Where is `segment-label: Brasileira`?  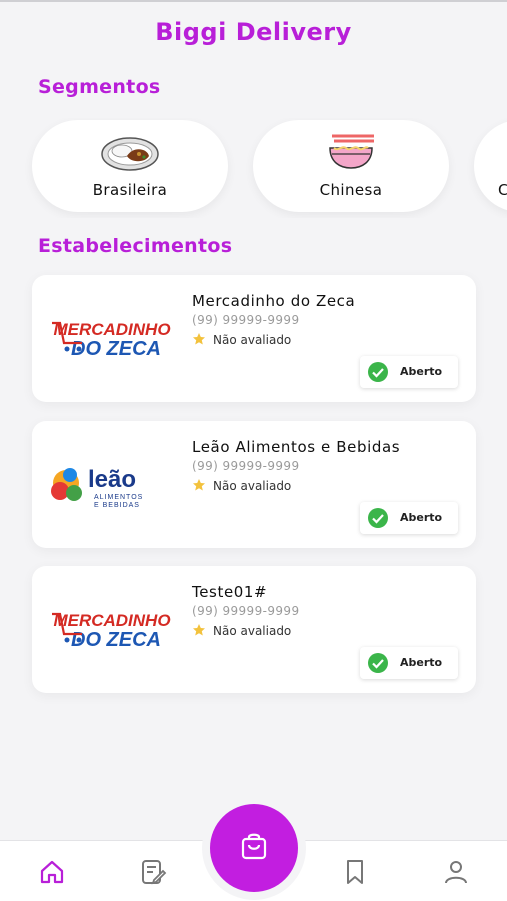
segment-label: Brasileira is located at coordinates (130, 190).